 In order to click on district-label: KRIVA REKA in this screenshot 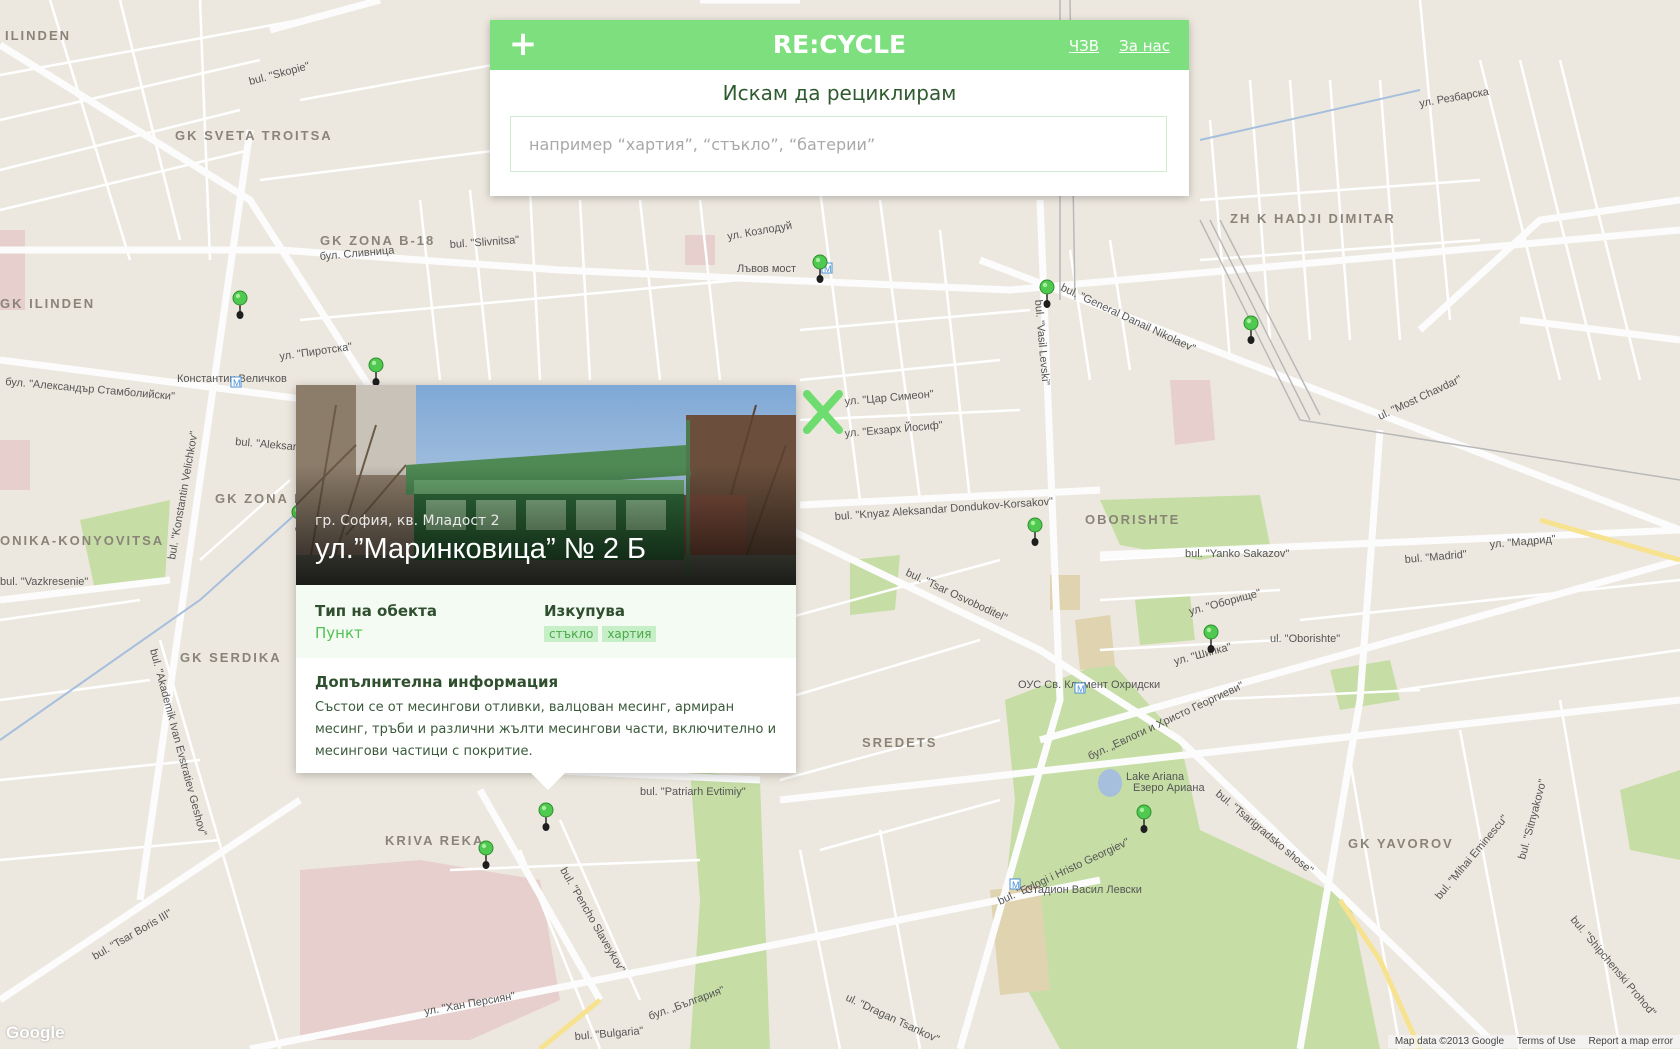, I will do `click(434, 840)`.